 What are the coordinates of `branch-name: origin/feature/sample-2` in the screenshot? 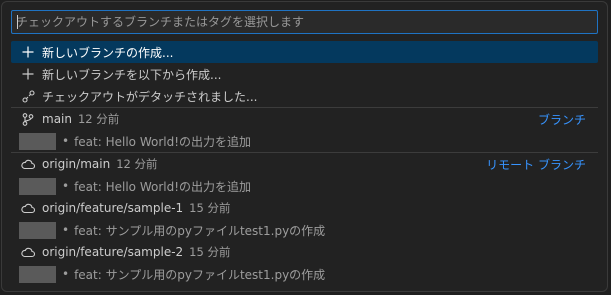 It's located at (113, 252).